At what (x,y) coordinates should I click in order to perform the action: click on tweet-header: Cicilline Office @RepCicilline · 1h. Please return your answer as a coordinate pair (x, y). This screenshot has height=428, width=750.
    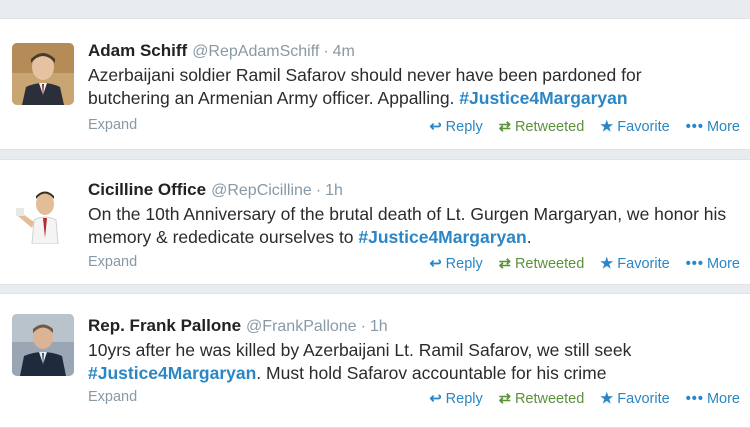
    Looking at the image, I should click on (215, 190).